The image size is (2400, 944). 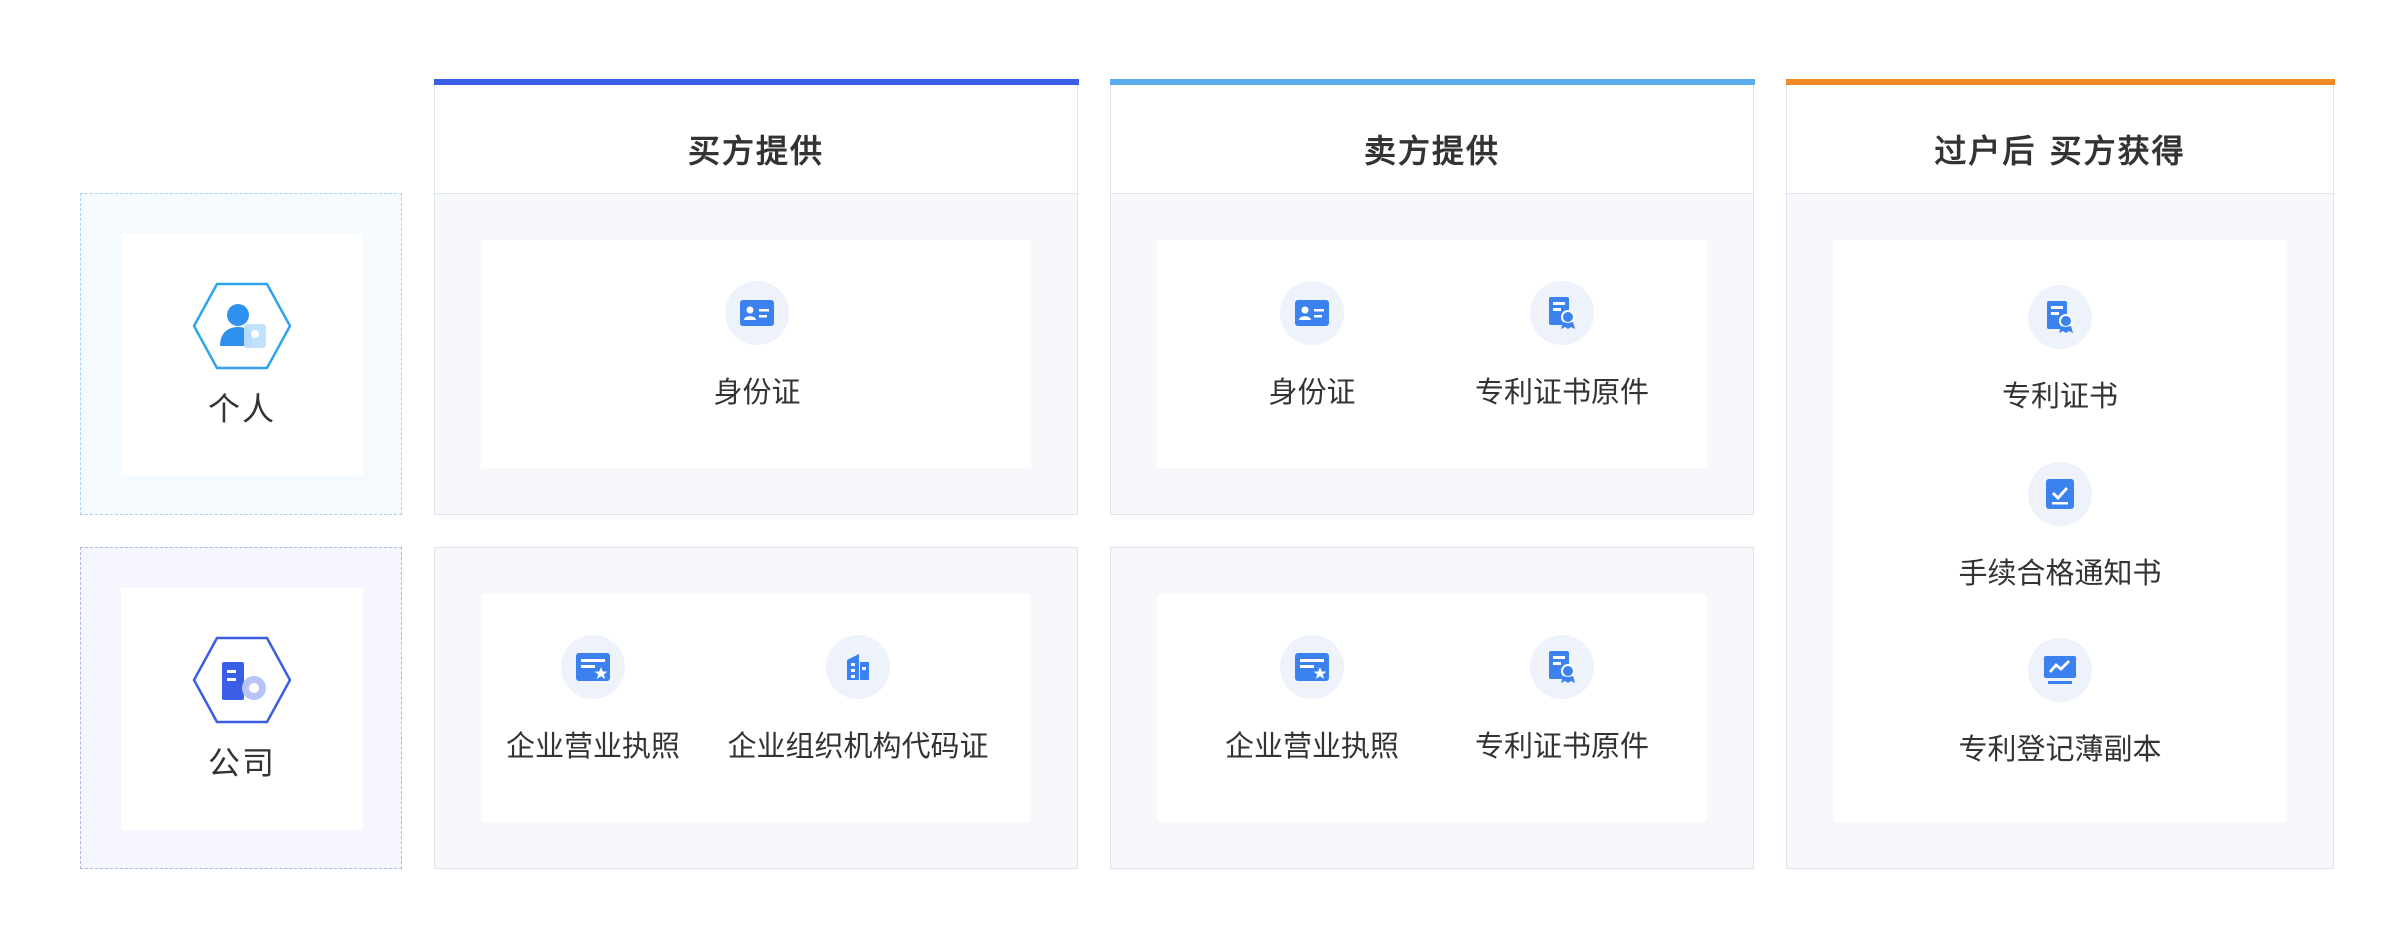 I want to click on card-seller-company: 企业营业执照 专利证书原件, so click(x=1432, y=708).